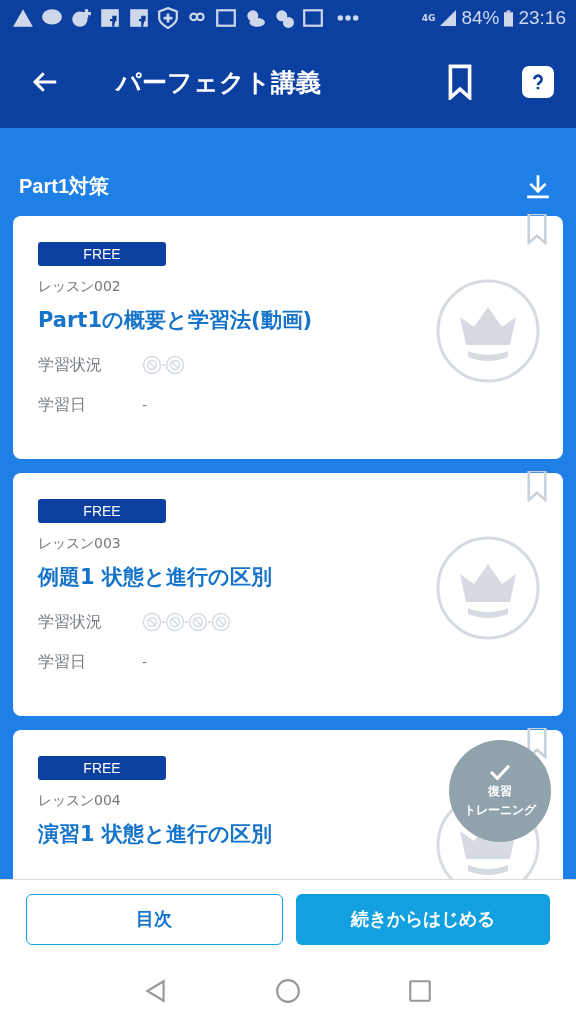  I want to click on battery-icon, so click(509, 18).